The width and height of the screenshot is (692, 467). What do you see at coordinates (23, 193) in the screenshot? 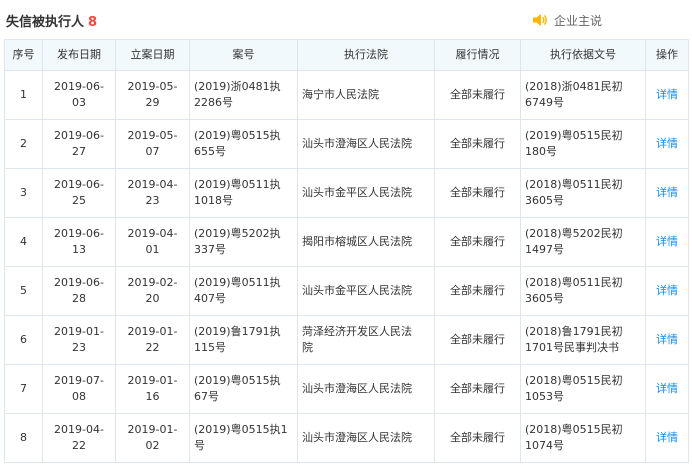
I see `cell-row-index: 3` at bounding box center [23, 193].